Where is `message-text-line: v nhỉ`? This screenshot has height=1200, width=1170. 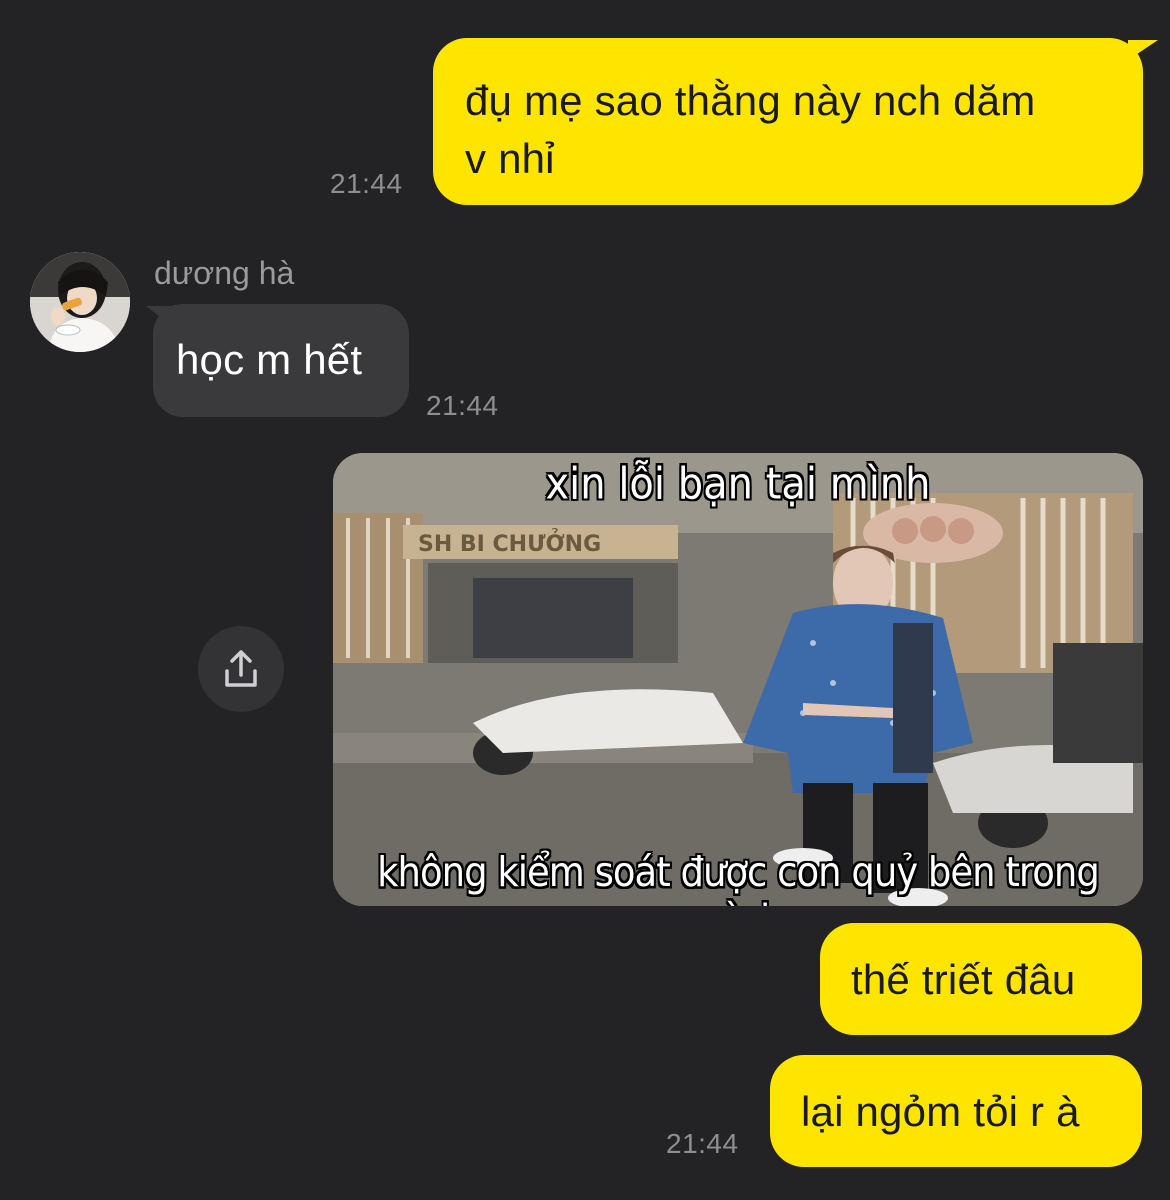 message-text-line: v nhỉ is located at coordinates (510, 158).